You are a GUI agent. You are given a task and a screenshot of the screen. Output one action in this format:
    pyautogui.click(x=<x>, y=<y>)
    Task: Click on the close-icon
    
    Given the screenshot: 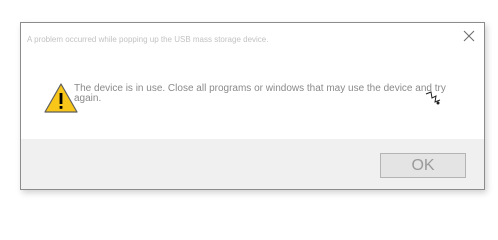 What is the action you would take?
    pyautogui.click(x=469, y=36)
    